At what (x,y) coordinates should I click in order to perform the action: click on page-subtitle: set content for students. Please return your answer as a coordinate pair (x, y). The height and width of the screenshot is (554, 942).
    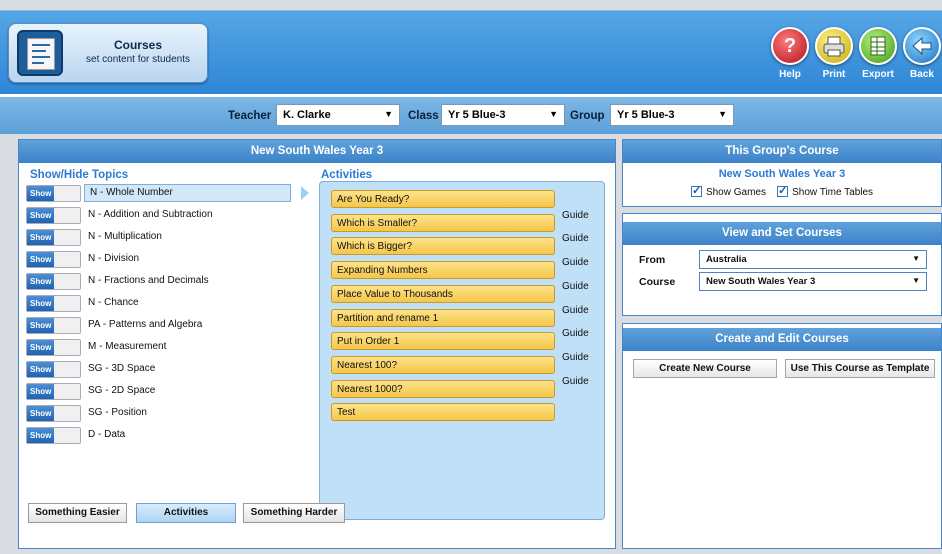
    Looking at the image, I should click on (138, 59).